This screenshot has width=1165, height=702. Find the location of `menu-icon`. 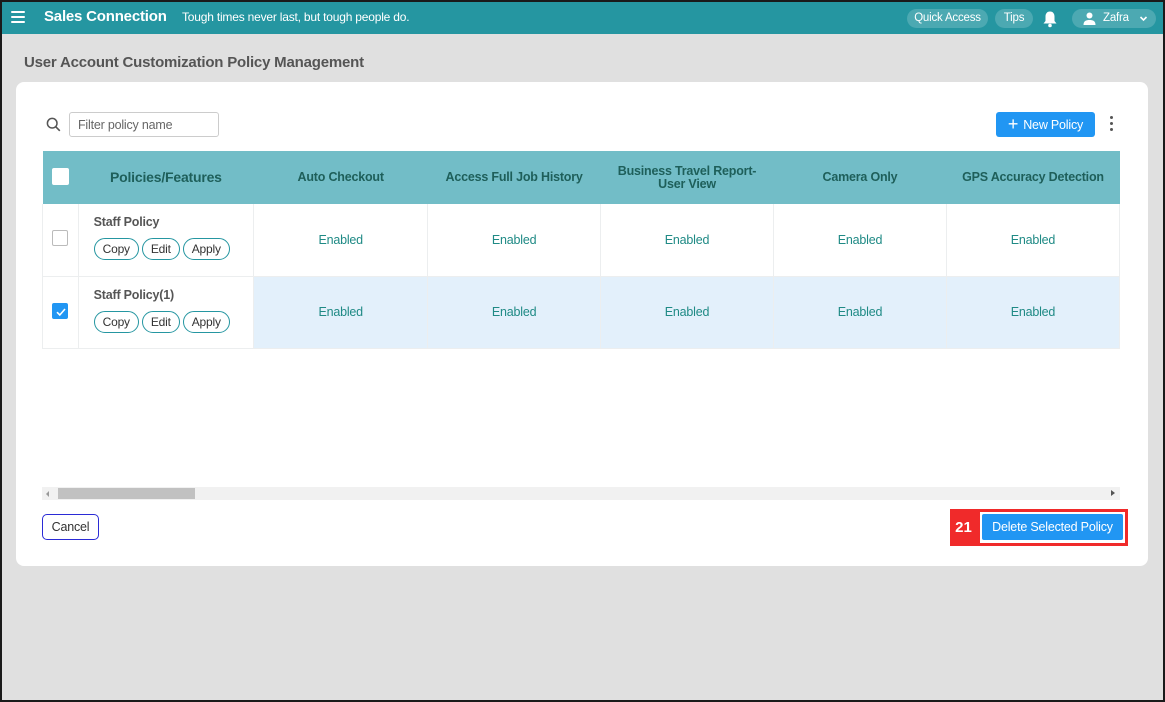

menu-icon is located at coordinates (18, 17).